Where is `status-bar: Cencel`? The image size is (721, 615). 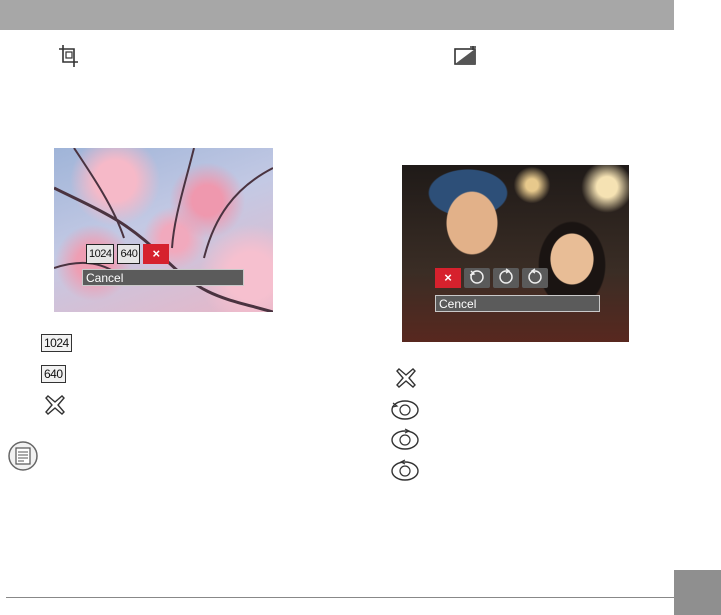 status-bar: Cencel is located at coordinates (517, 303).